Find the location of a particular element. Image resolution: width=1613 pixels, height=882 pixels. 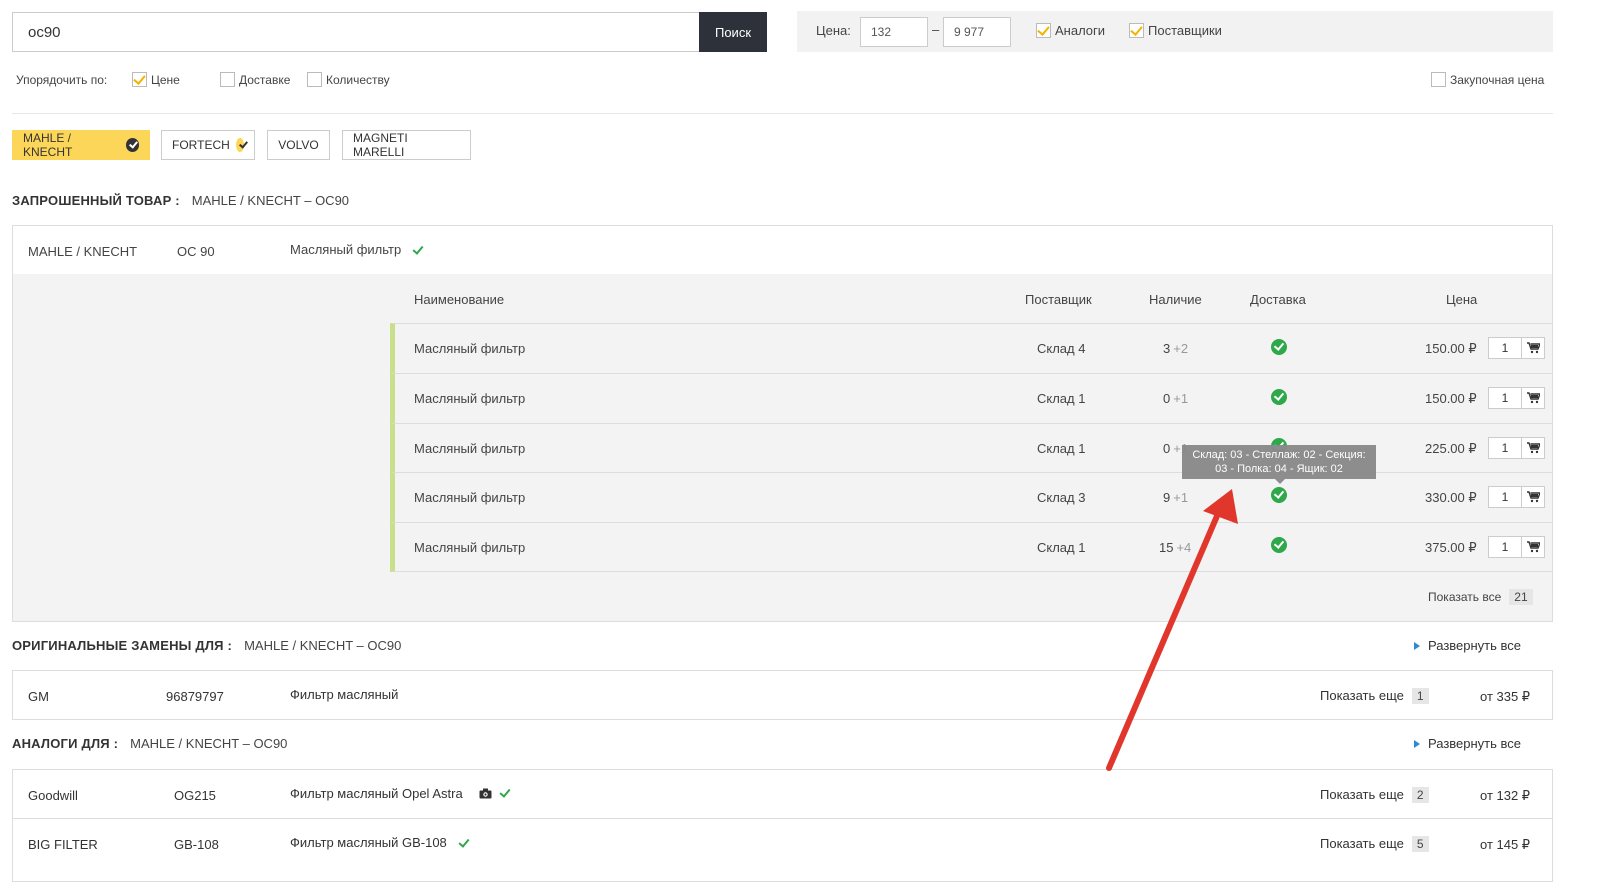

sort-quantity-checkbox: Количеству is located at coordinates (348, 79).